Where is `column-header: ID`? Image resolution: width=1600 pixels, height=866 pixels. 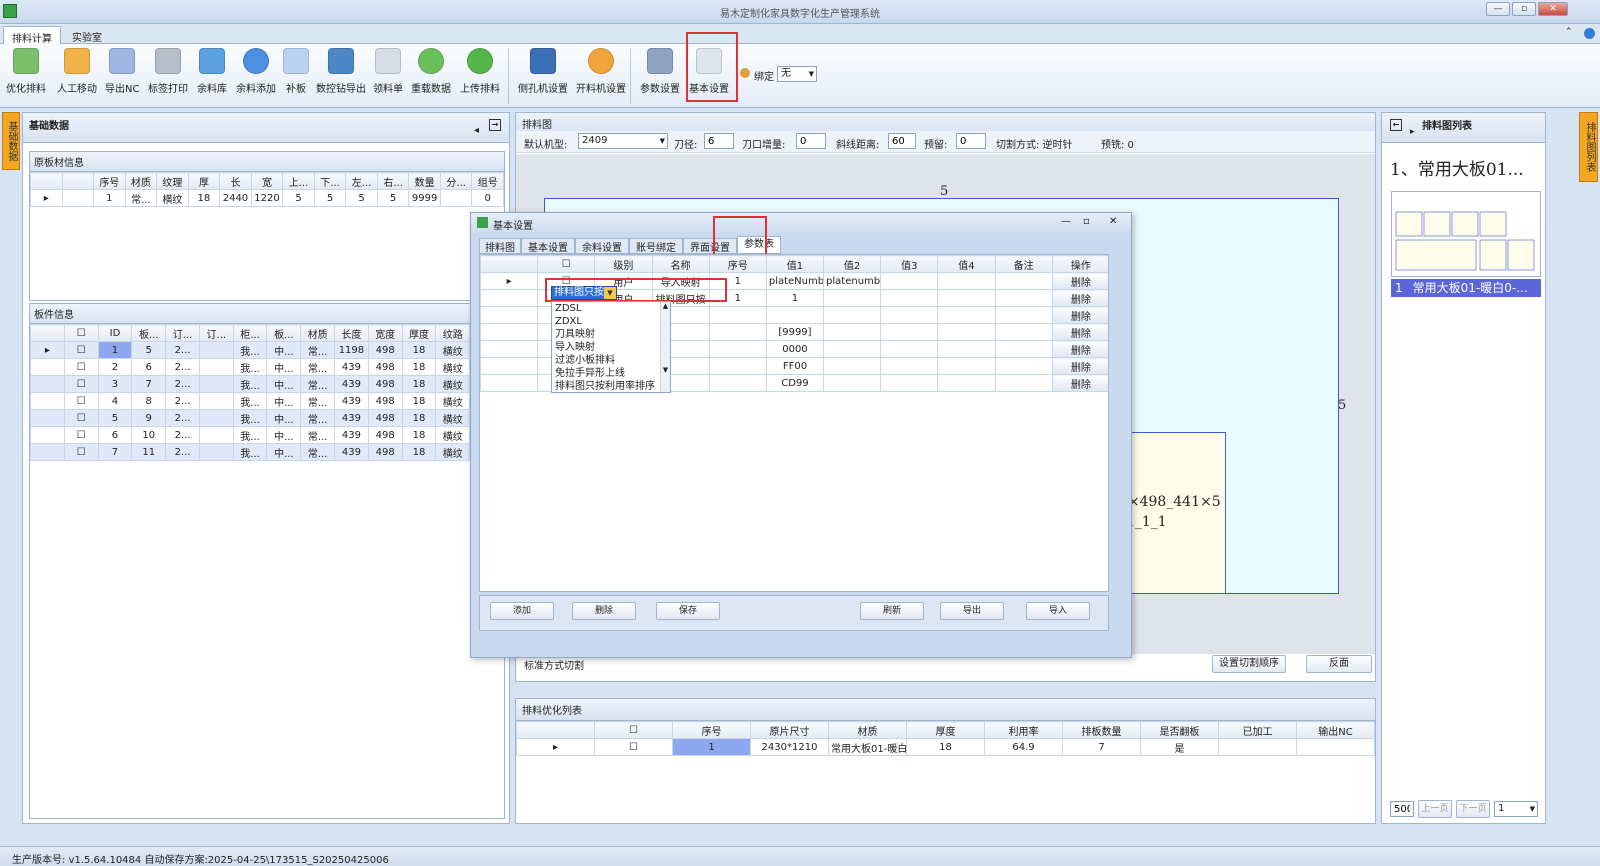
column-header: ID is located at coordinates (115, 333).